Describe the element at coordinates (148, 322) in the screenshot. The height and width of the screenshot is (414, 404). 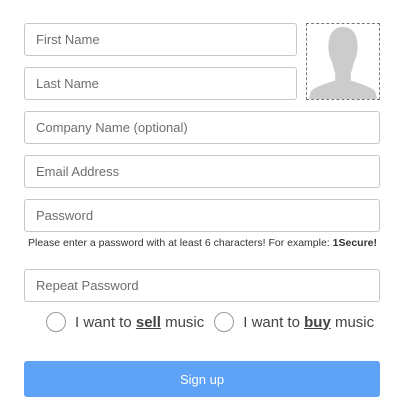
I see `sell-label-keyword: sell` at that location.